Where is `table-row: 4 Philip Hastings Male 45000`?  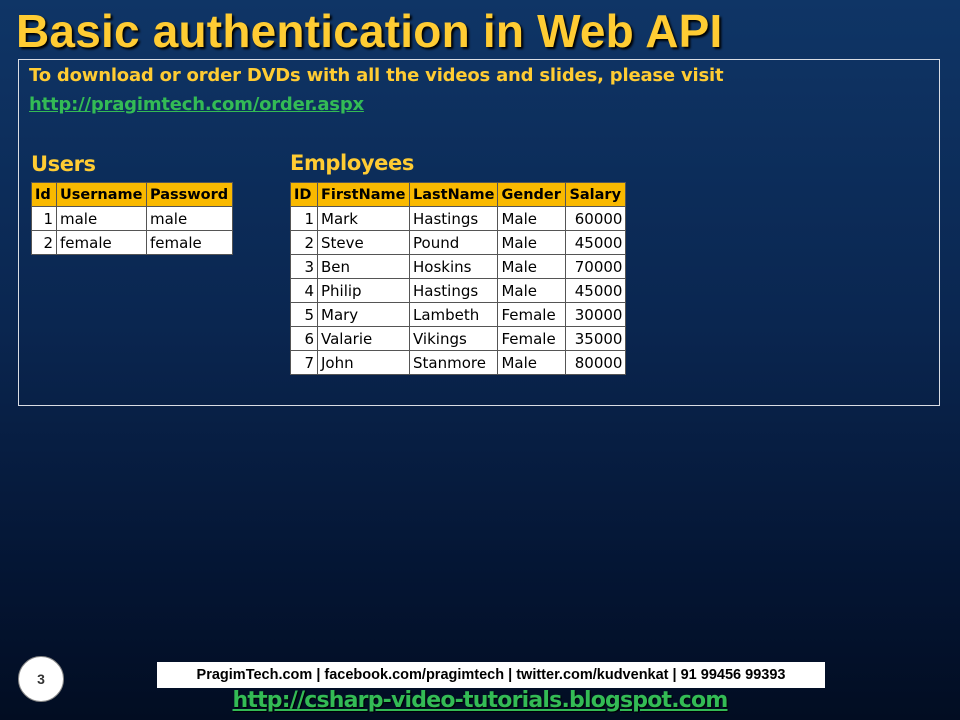
table-row: 4 Philip Hastings Male 45000 is located at coordinates (458, 290).